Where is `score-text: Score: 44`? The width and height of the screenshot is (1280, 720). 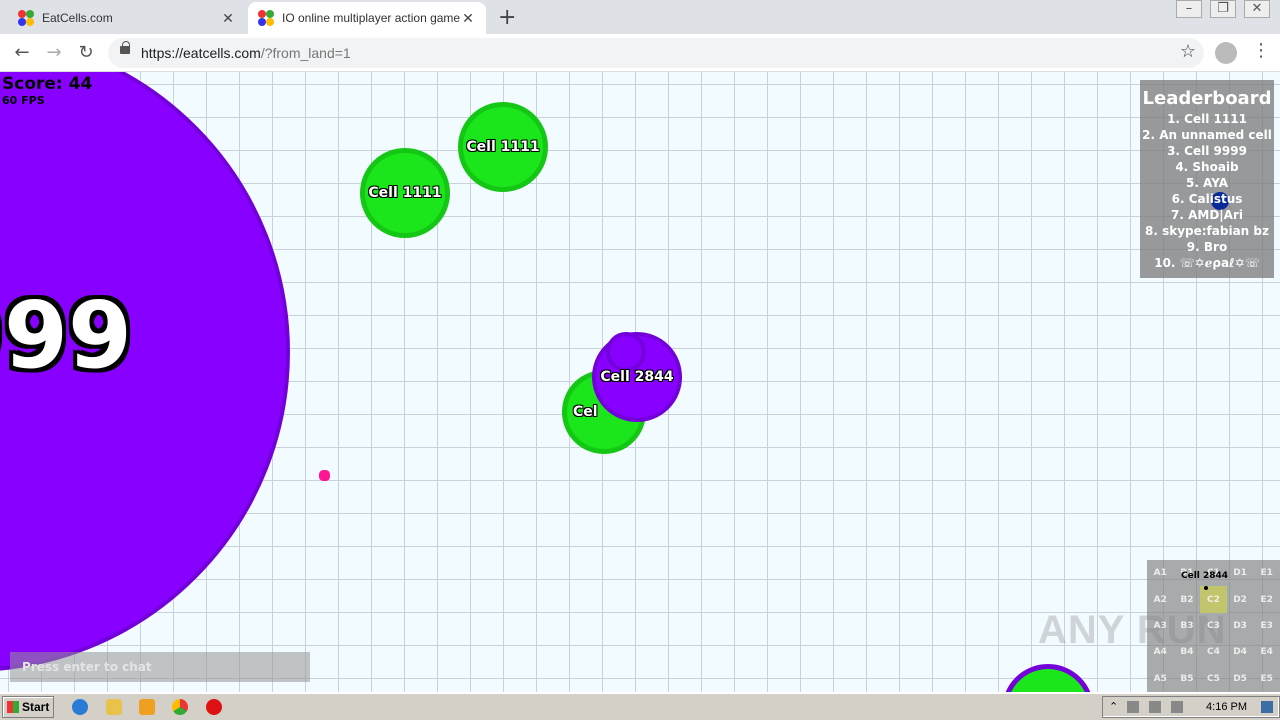
score-text: Score: 44 is located at coordinates (47, 84).